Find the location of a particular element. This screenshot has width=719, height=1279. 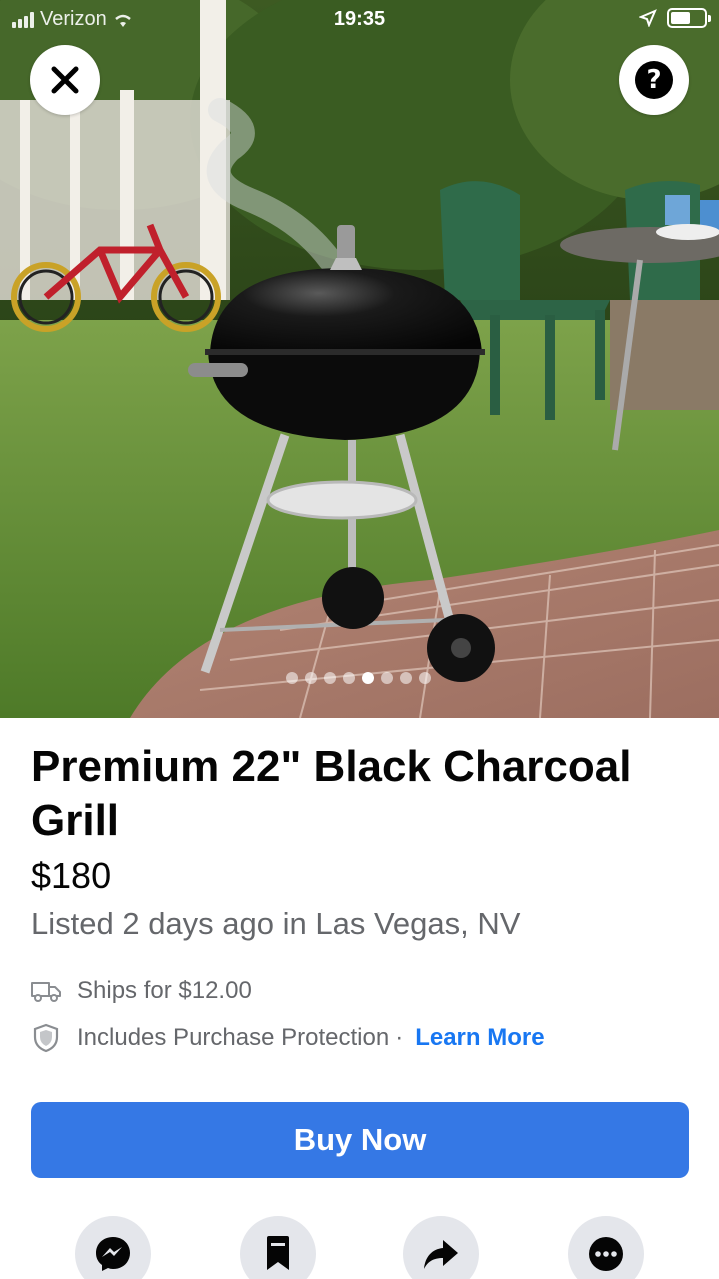

shield-icon is located at coordinates (46, 1038).